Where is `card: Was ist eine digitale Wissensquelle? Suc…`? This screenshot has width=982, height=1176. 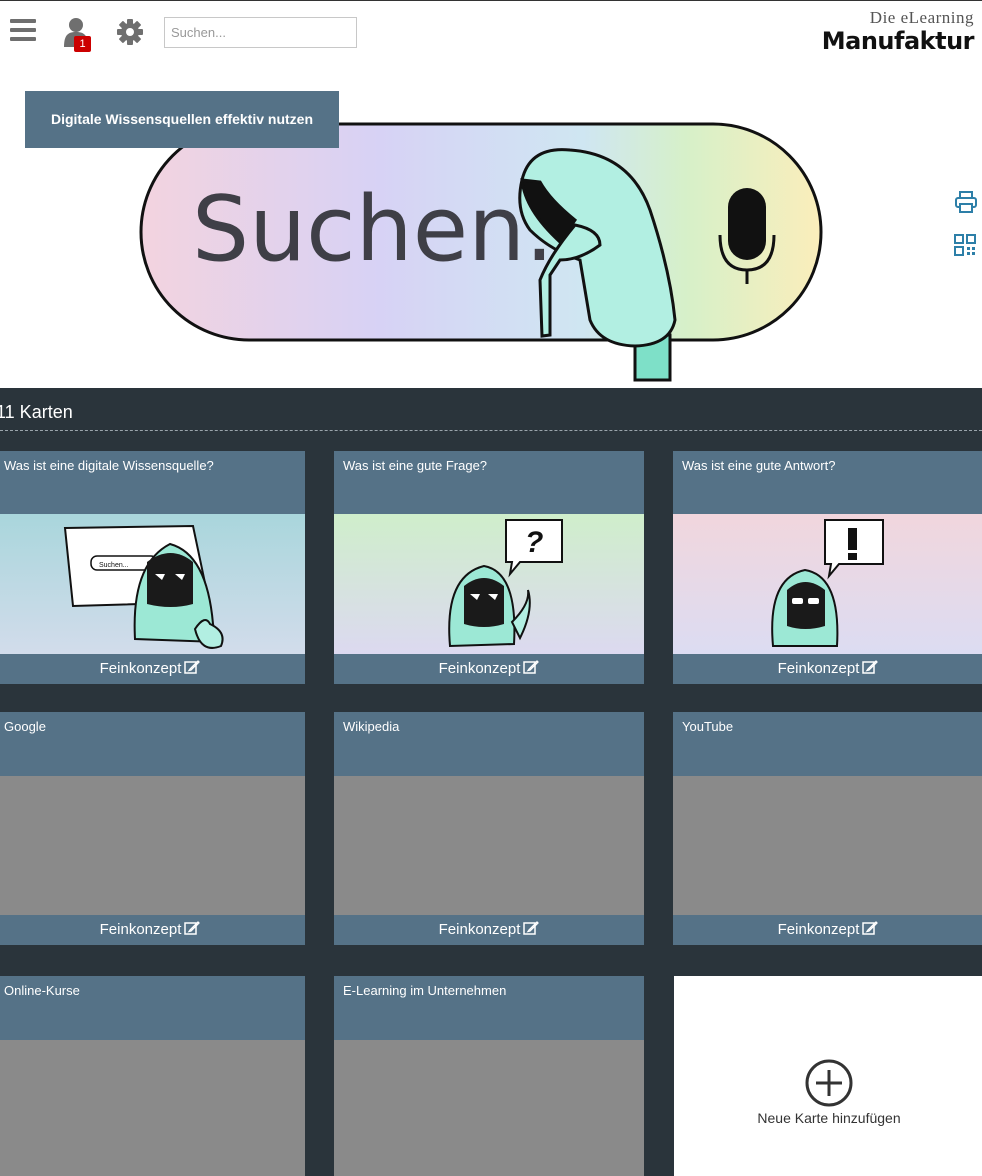
card: Was ist eine digitale Wissensquelle? Suc… is located at coordinates (152, 567).